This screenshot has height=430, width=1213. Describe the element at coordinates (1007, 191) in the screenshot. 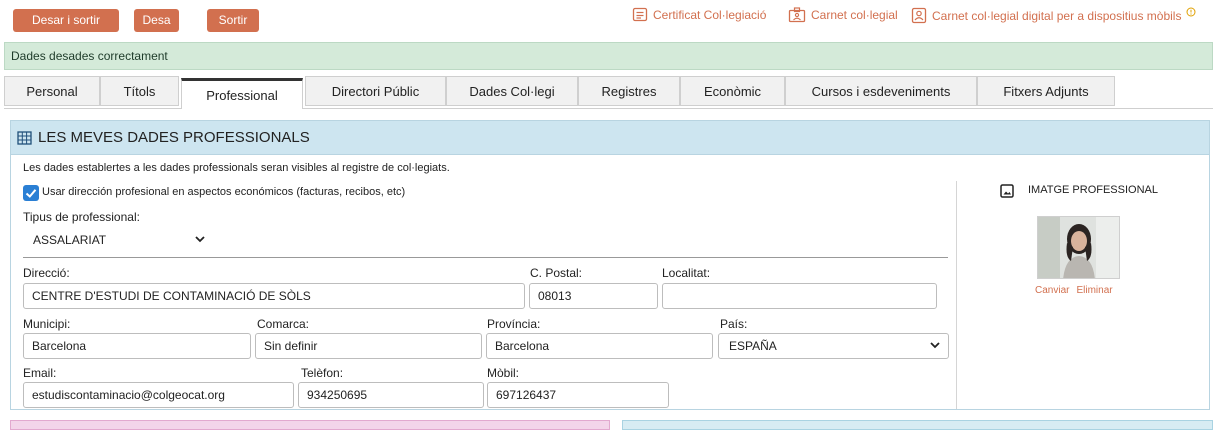

I see `image-icon` at that location.